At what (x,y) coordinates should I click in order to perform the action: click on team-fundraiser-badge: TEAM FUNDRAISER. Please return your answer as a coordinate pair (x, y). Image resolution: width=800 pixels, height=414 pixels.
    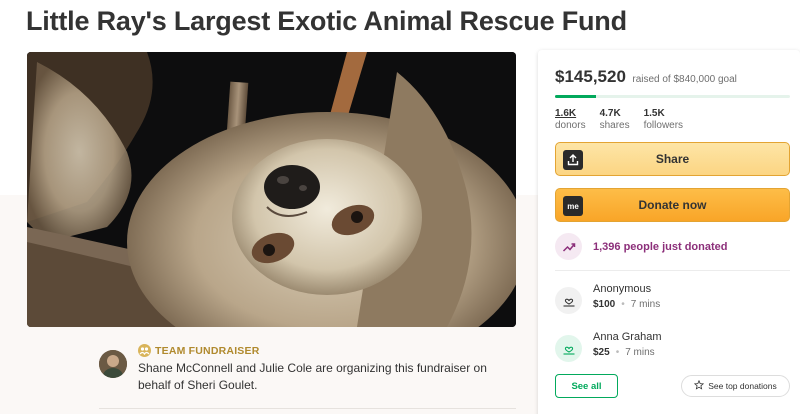
    Looking at the image, I should click on (199, 350).